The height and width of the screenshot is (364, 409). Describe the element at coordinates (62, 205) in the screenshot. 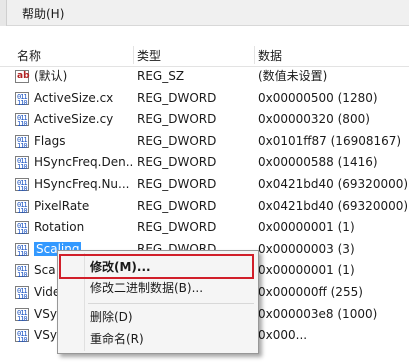

I see `value-name-text: PixelRate` at that location.